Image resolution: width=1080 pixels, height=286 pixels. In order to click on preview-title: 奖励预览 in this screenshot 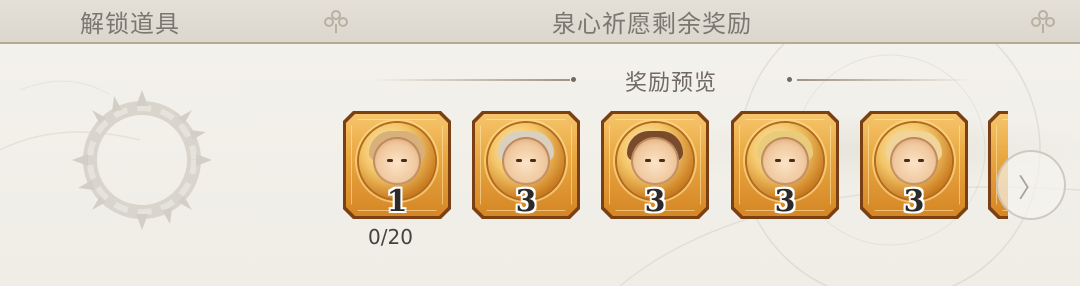, I will do `click(671, 83)`.